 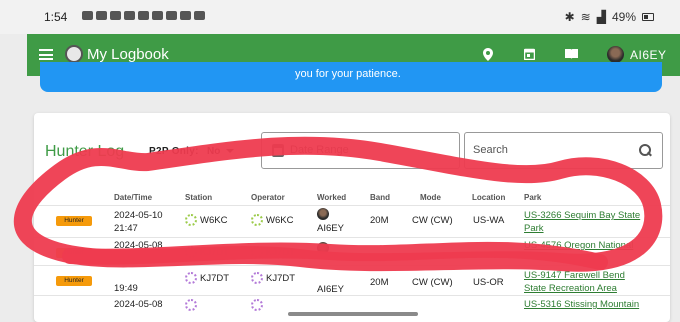 What do you see at coordinates (129, 15) in the screenshot?
I see `tmobile-icon` at bounding box center [129, 15].